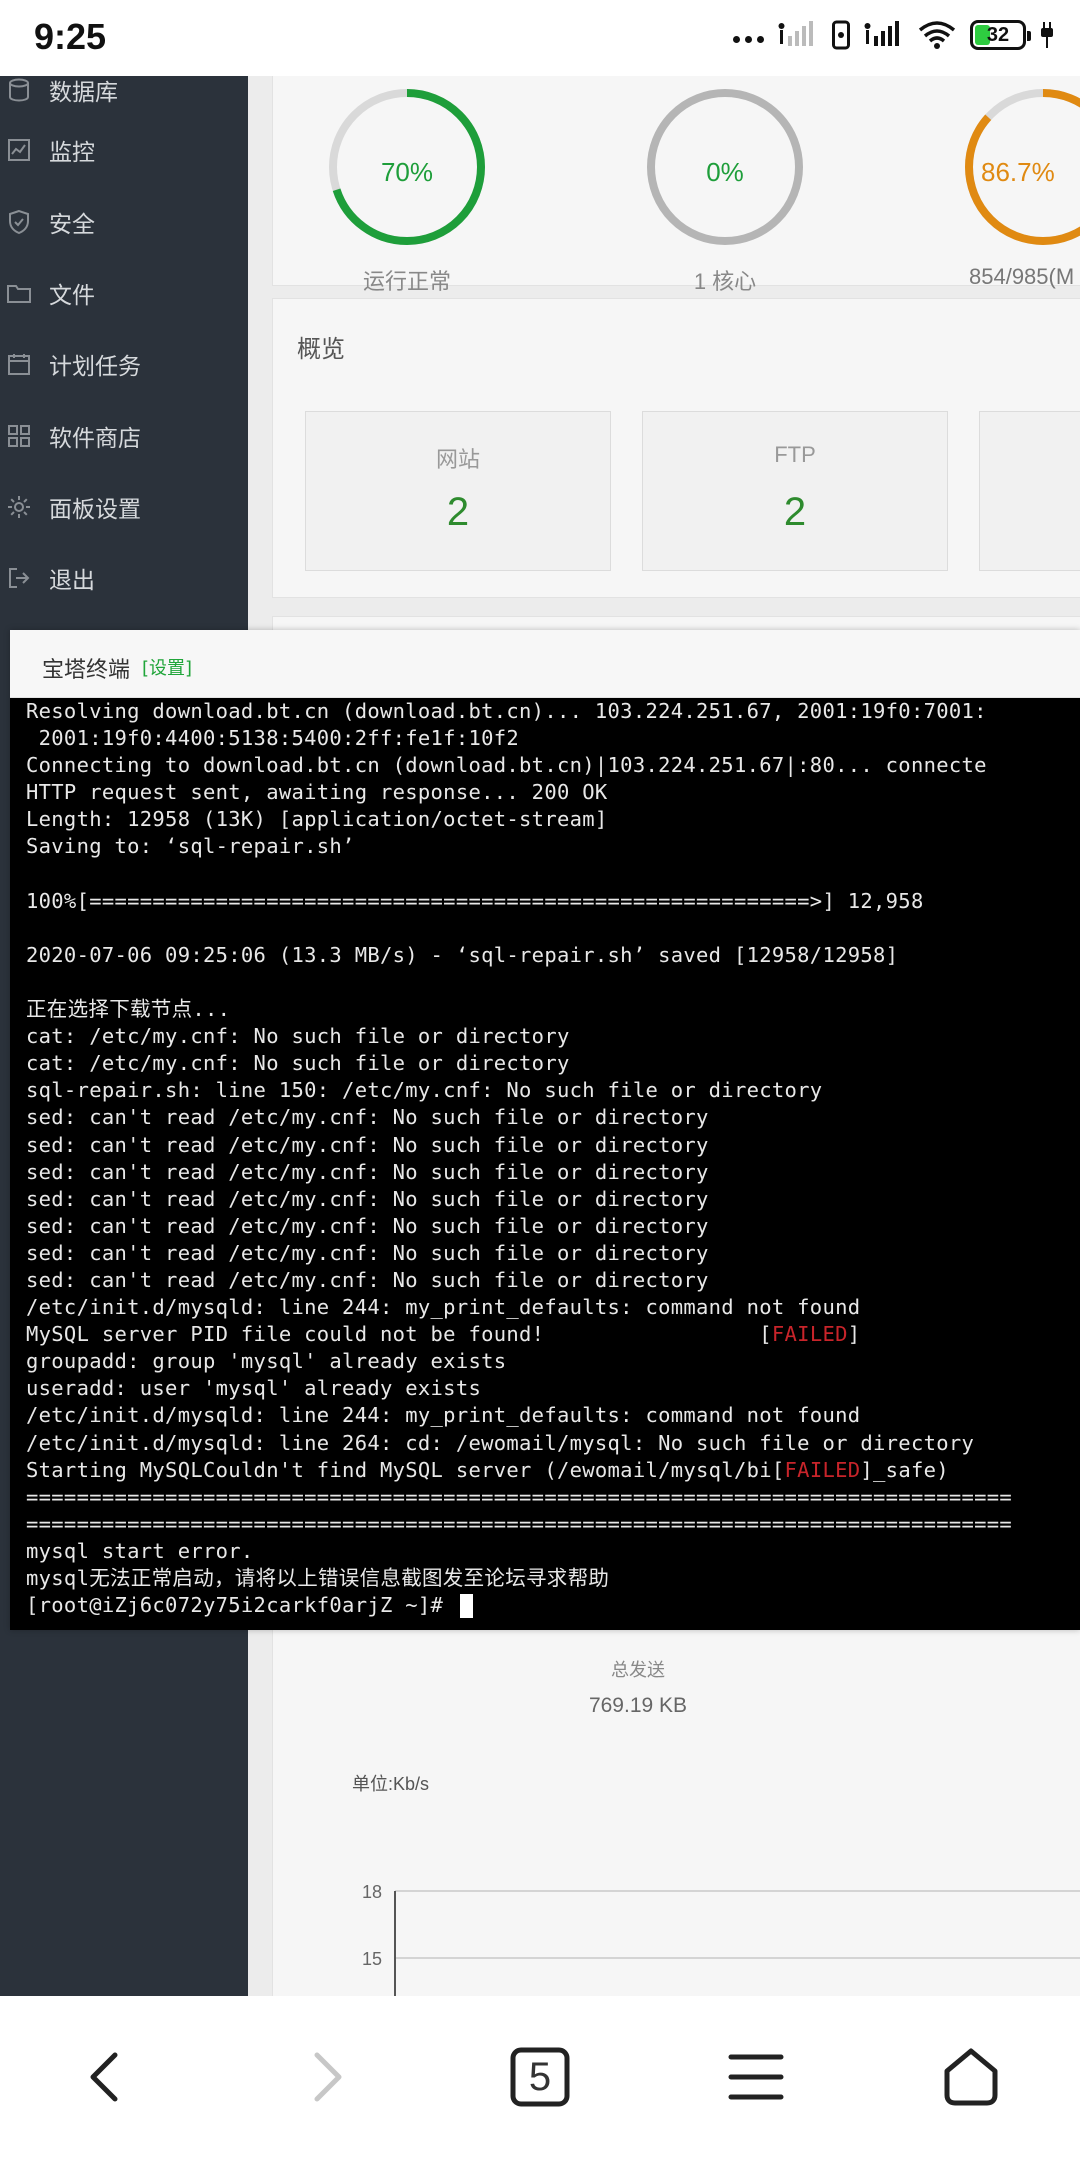 The height and width of the screenshot is (2160, 1080). What do you see at coordinates (1018, 172) in the screenshot?
I see `ring-value-memory: 86.7%` at bounding box center [1018, 172].